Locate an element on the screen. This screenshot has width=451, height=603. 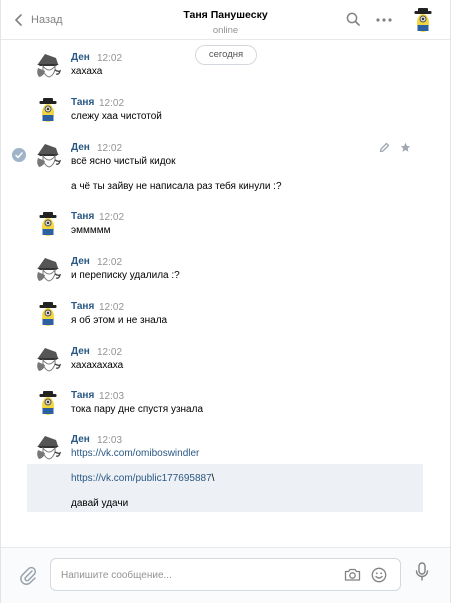
message-link: https://vk.com/public177695887 is located at coordinates (141, 478).